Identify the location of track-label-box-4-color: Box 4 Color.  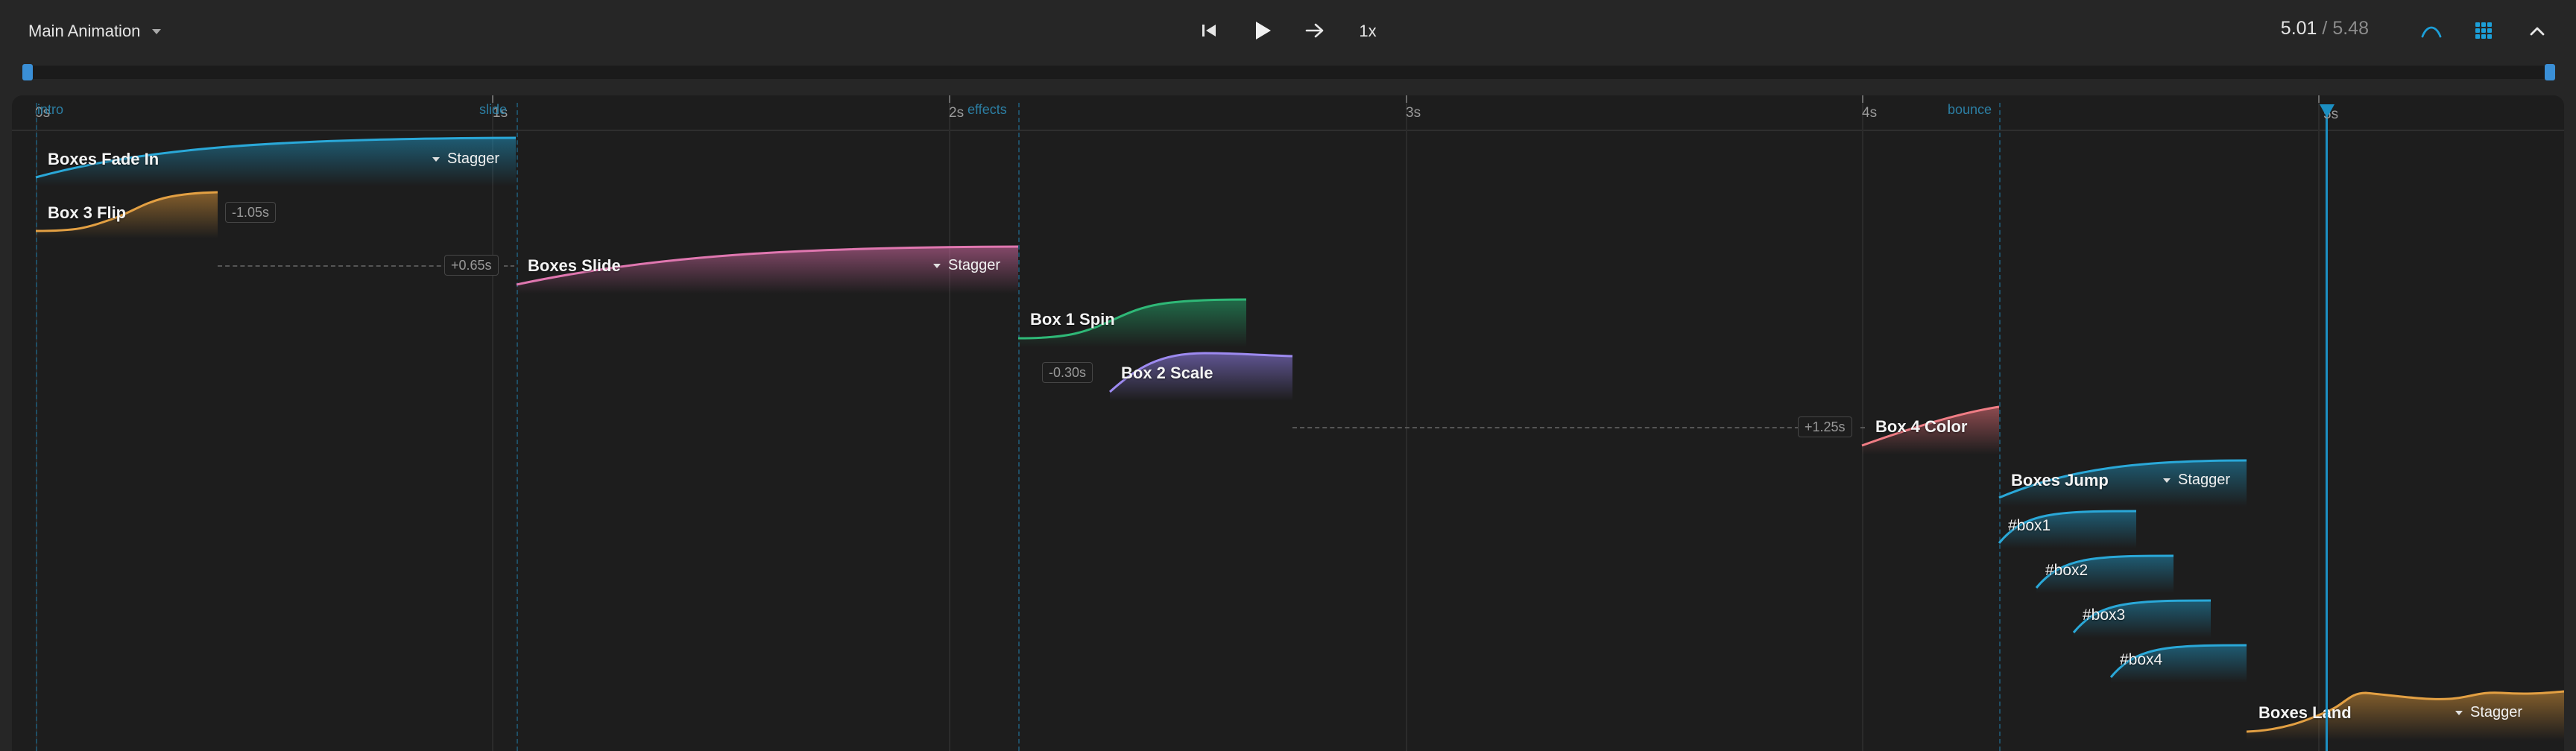
(1921, 427).